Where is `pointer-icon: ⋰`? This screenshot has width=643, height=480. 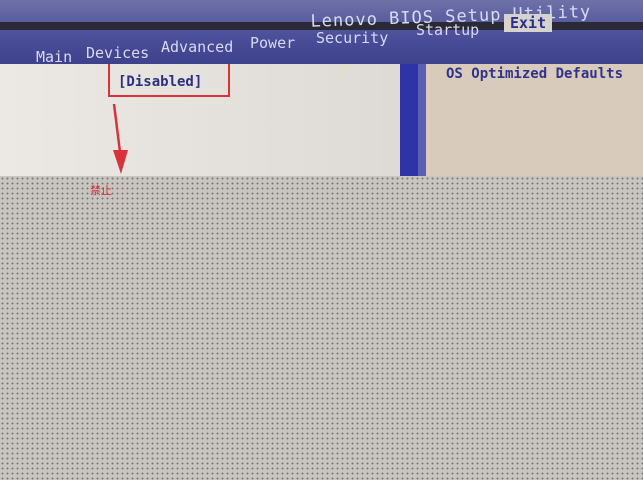
pointer-icon: ⋰ is located at coordinates (342, 71).